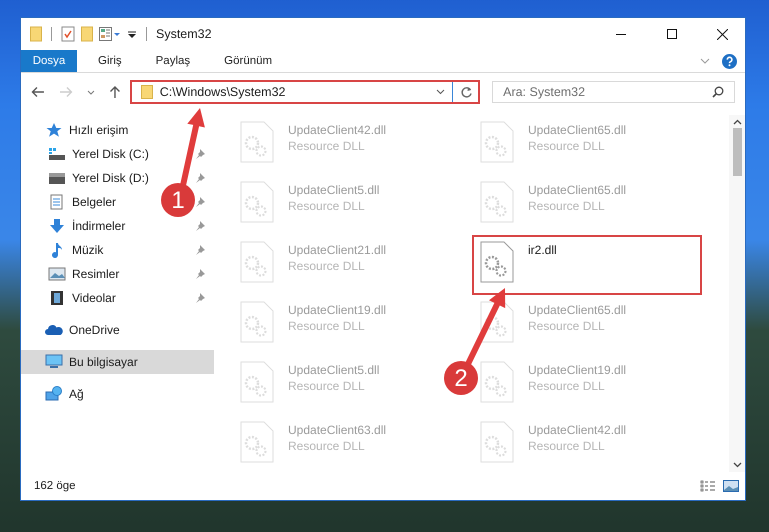 This screenshot has height=532, width=769. What do you see at coordinates (110, 61) in the screenshot?
I see `ribbon-tab: Giriş` at bounding box center [110, 61].